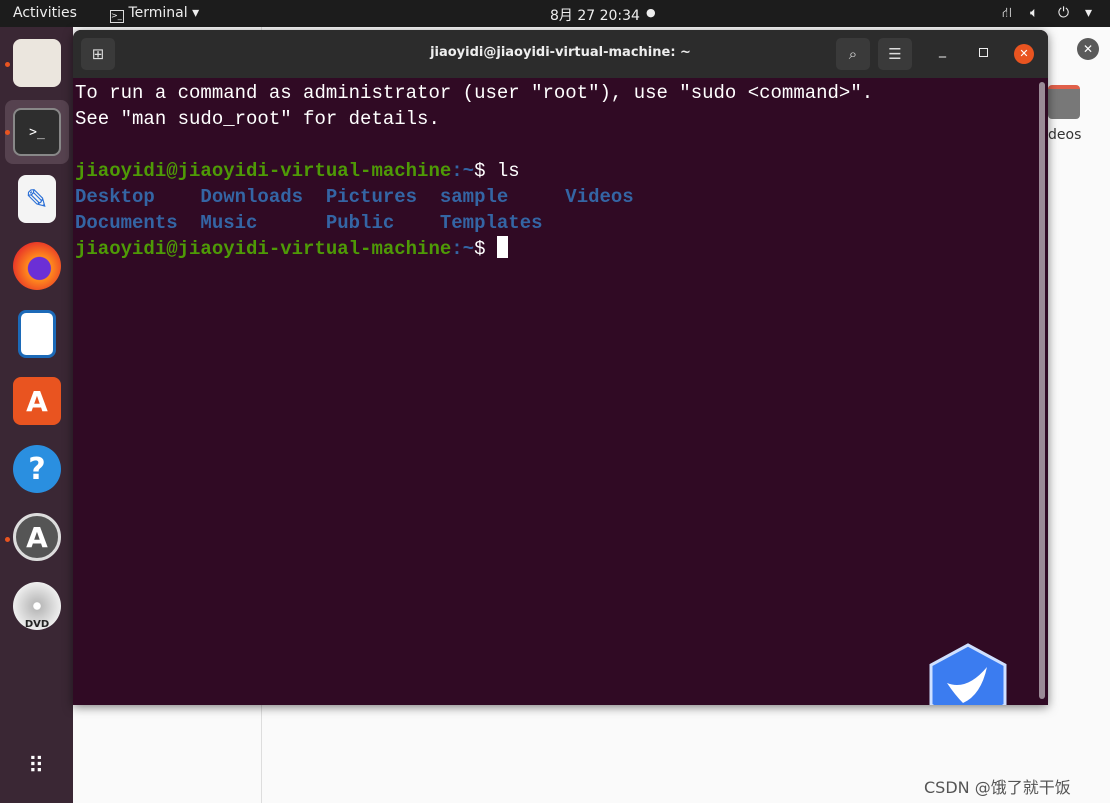  What do you see at coordinates (502, 247) in the screenshot?
I see `cursor` at bounding box center [502, 247].